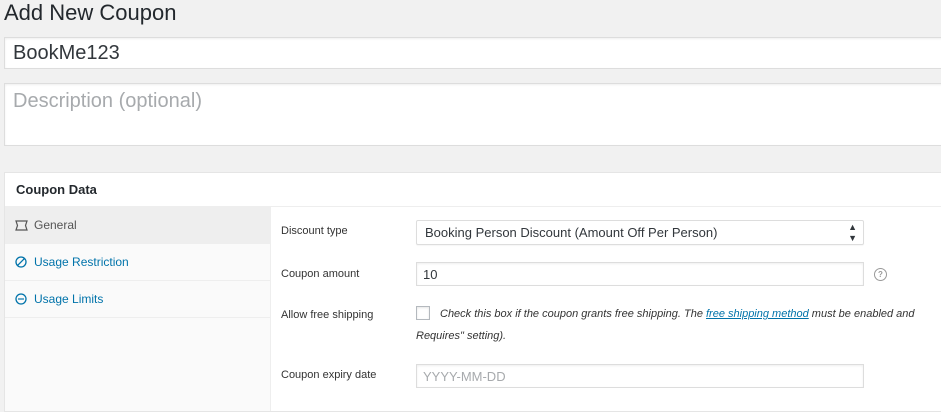  I want to click on free-shipping-text-after: must be enabled and, so click(861, 314).